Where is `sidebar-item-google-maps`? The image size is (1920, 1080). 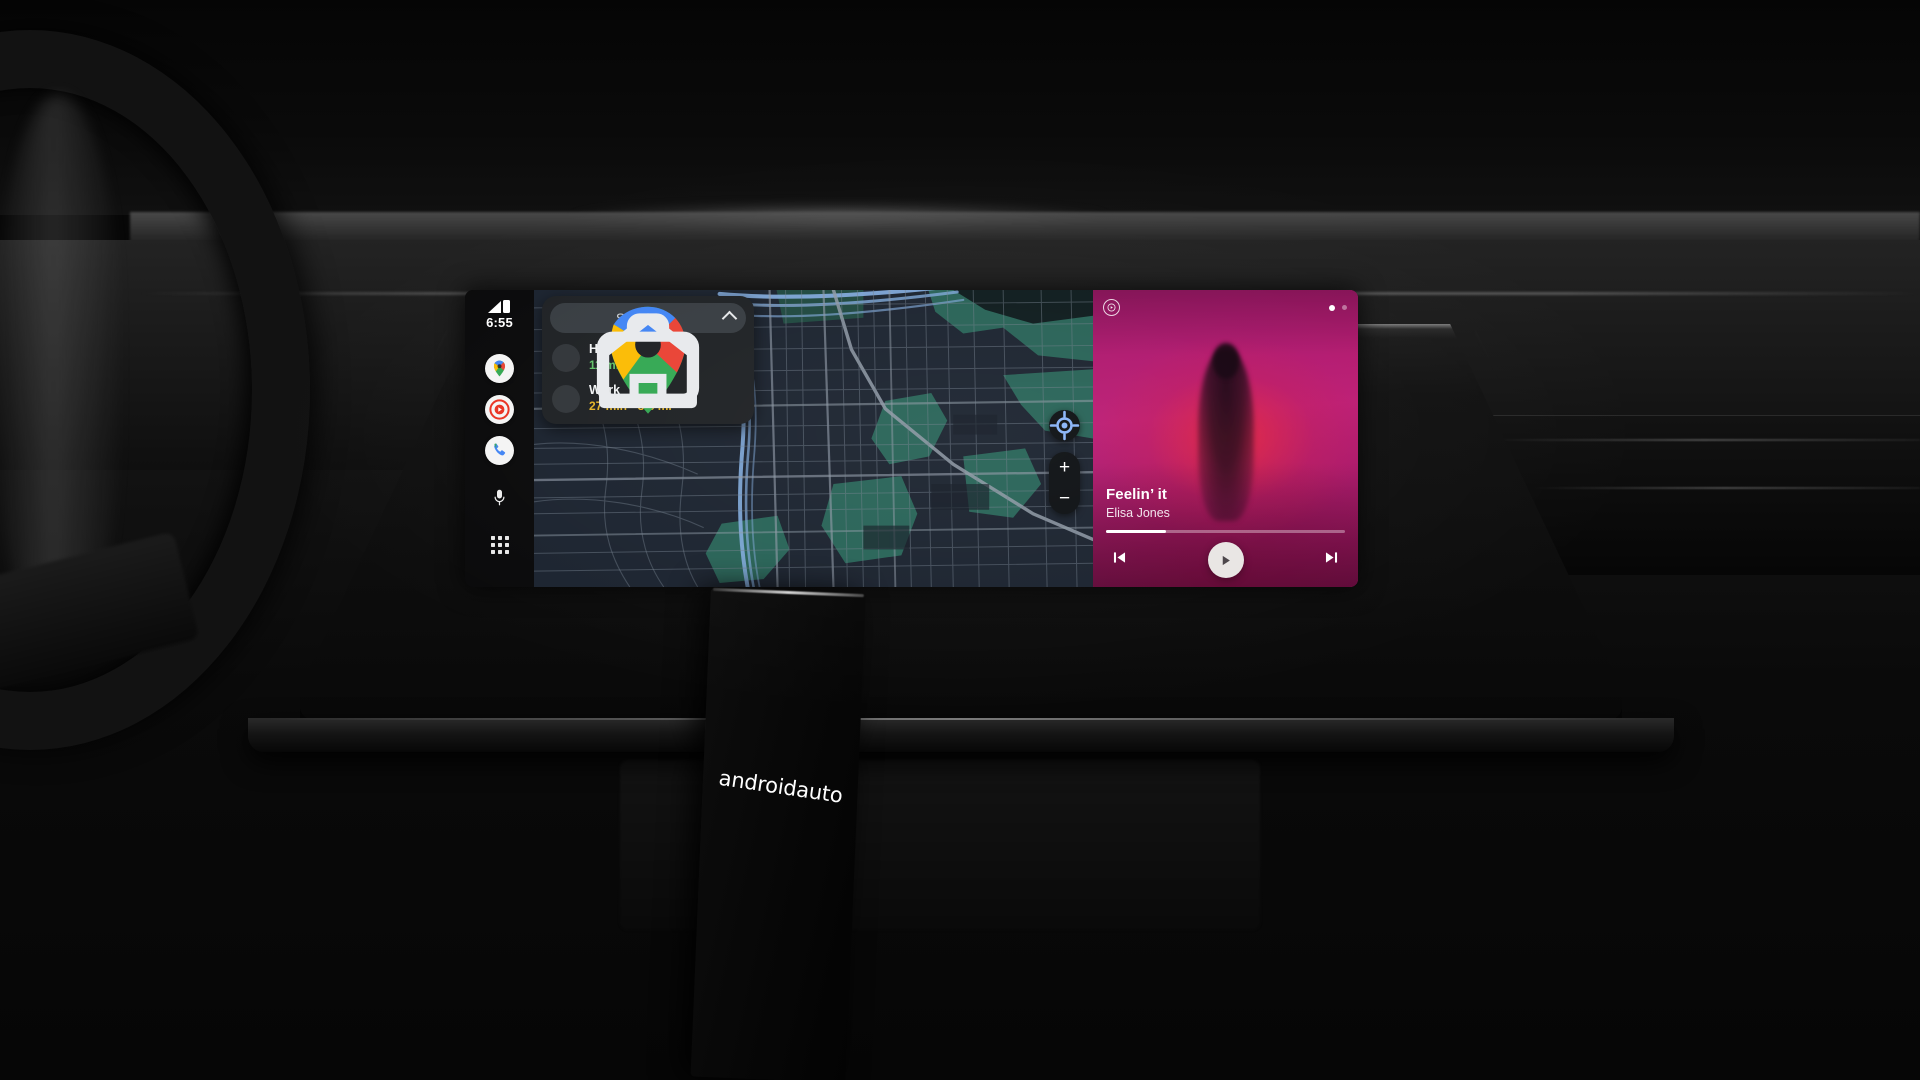 sidebar-item-google-maps is located at coordinates (499, 368).